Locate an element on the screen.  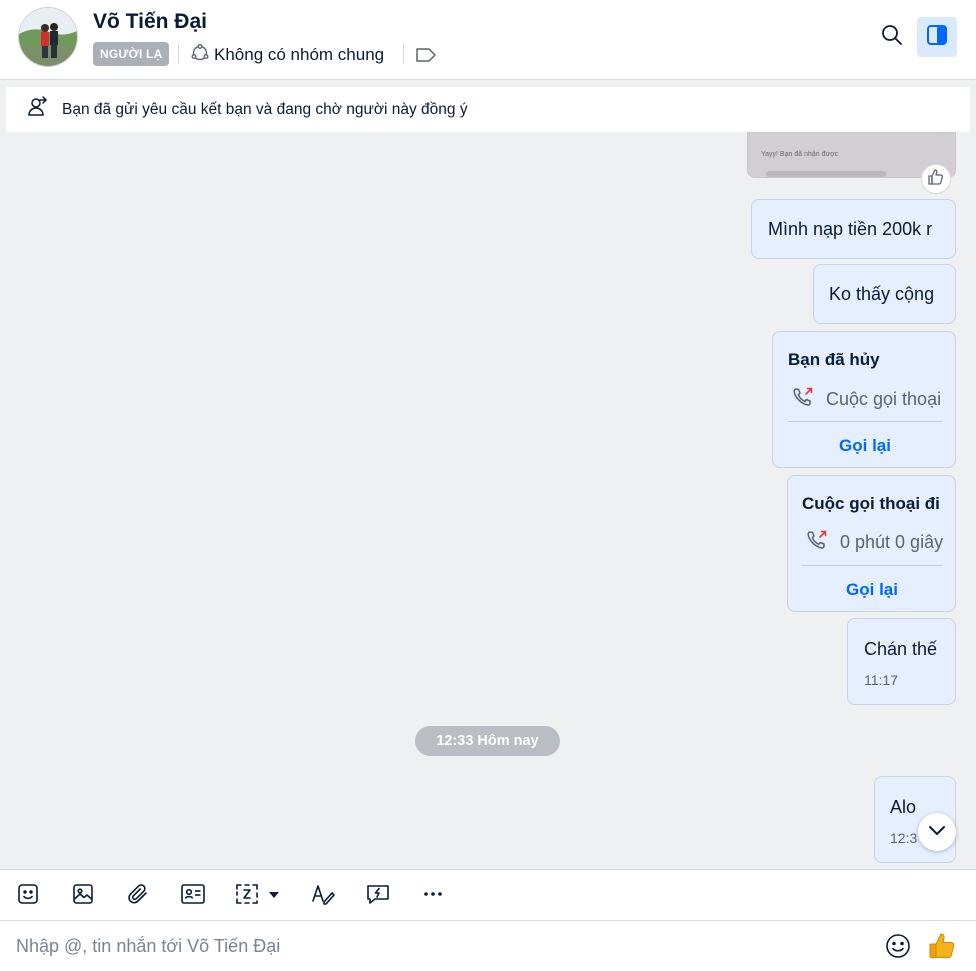
quick-message-icon is located at coordinates (378, 896).